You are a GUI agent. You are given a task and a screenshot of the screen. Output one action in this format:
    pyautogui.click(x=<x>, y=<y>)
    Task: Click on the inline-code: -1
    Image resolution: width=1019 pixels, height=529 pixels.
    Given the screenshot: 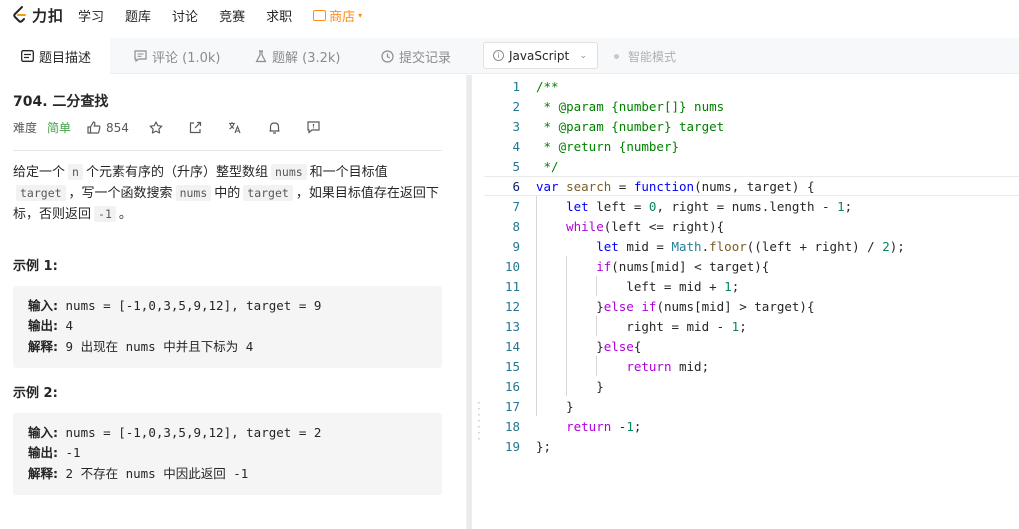 What is the action you would take?
    pyautogui.click(x=105, y=214)
    